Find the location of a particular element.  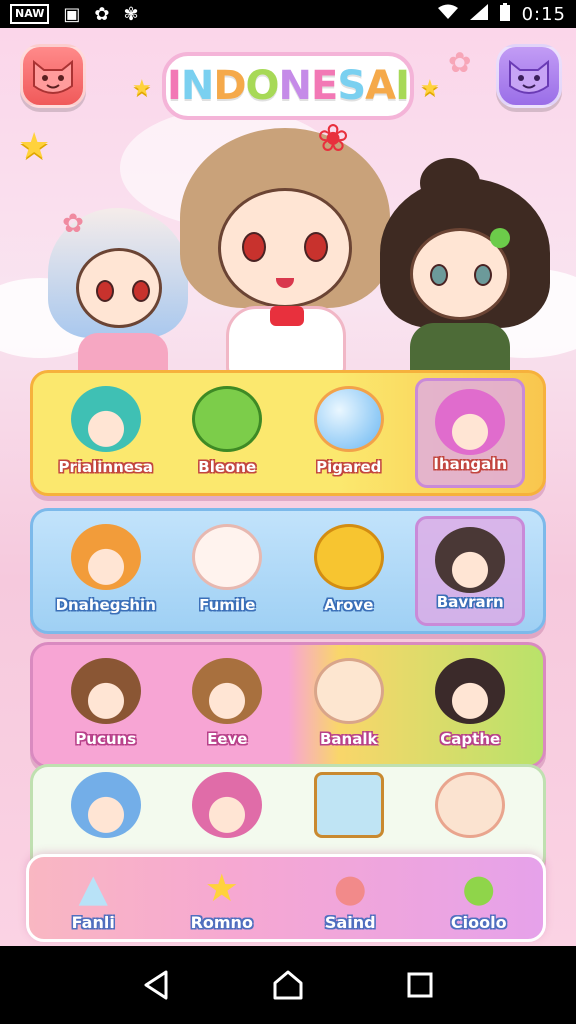

character-tile: Pucuns is located at coordinates (106, 705).